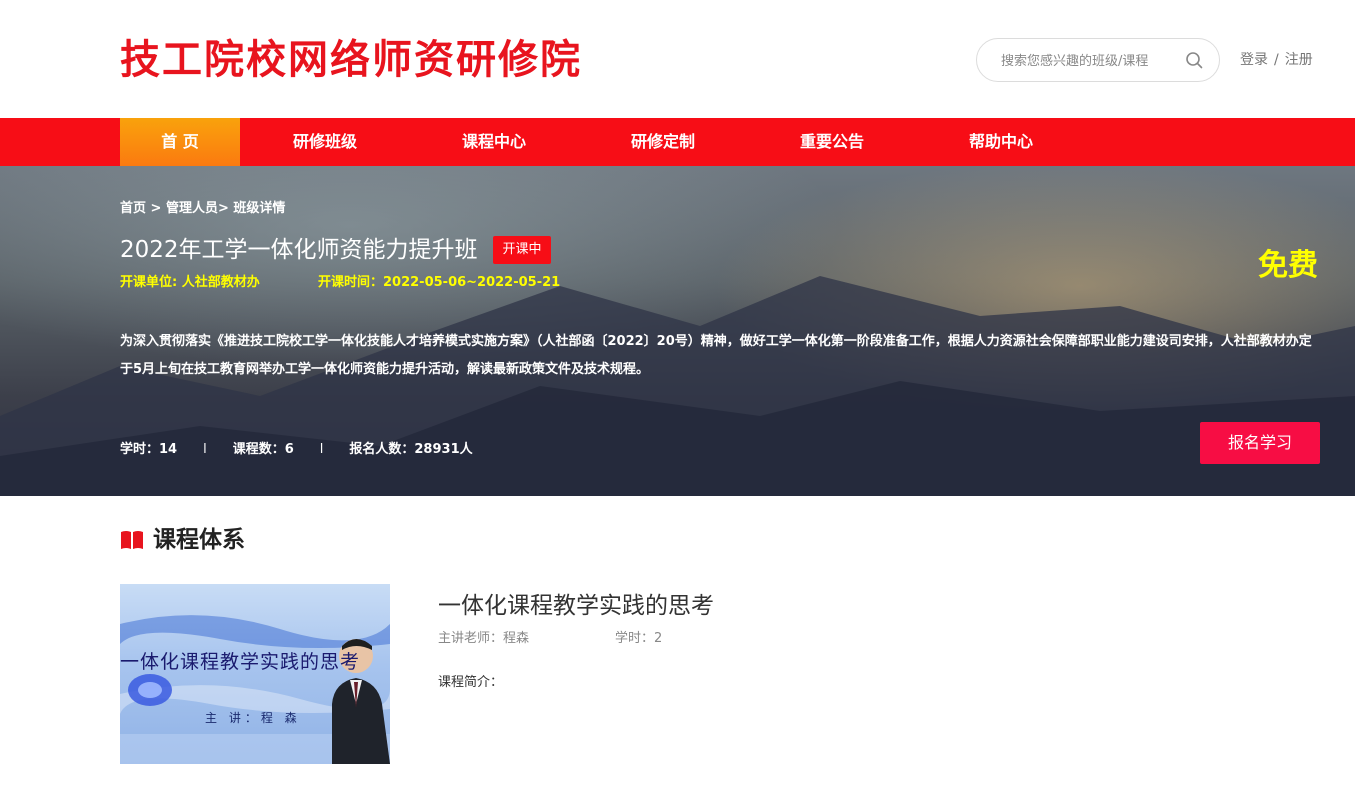  What do you see at coordinates (299, 250) in the screenshot?
I see `class-title: 2022年工学一体化师资能力提升班` at bounding box center [299, 250].